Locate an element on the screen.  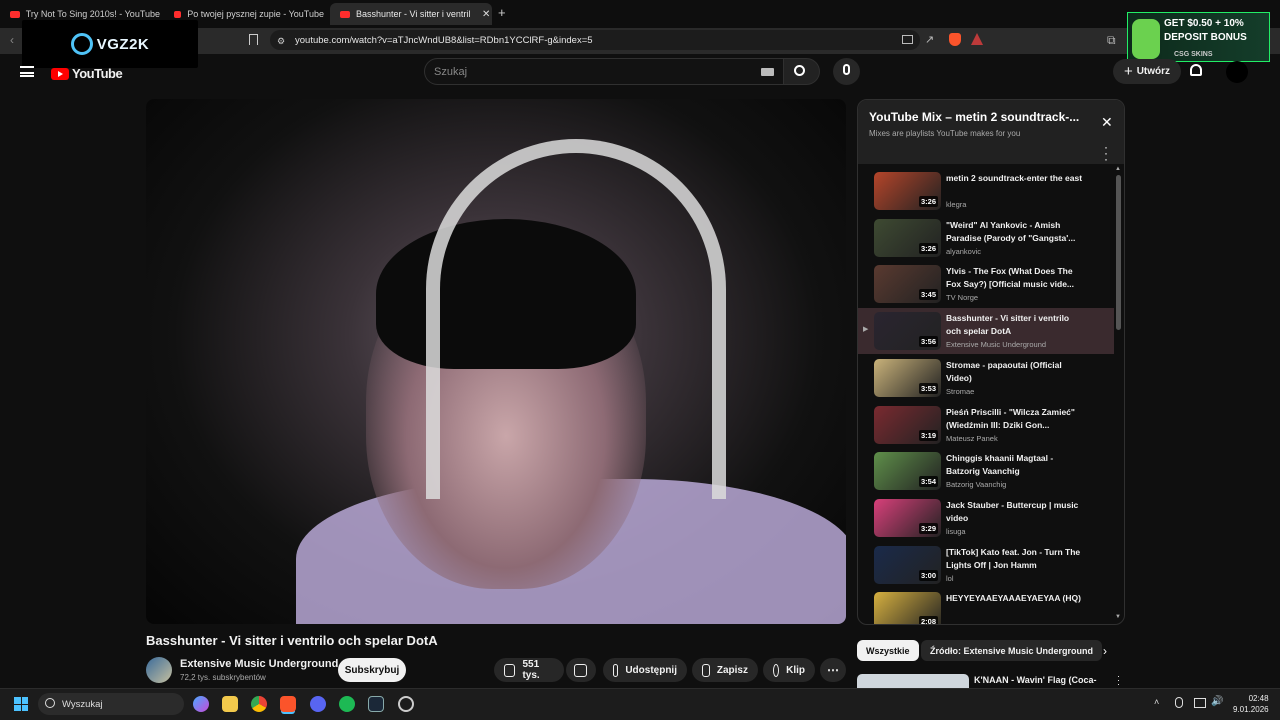
playlist-item-thumbnail: 3:54 is located at coordinates (907, 471).